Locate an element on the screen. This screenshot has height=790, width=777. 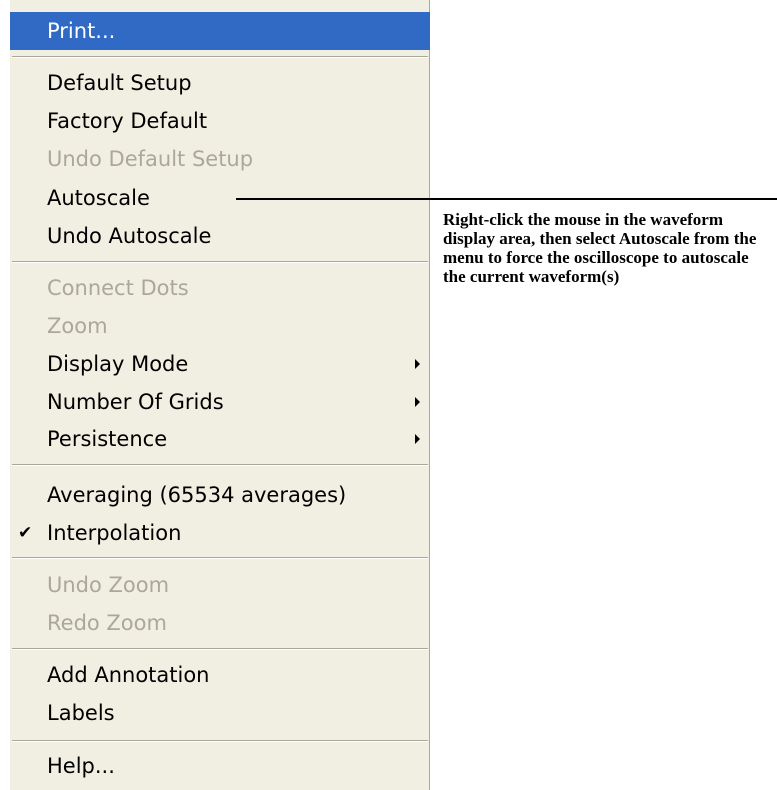
menu-item-label: Persistence is located at coordinates (107, 439).